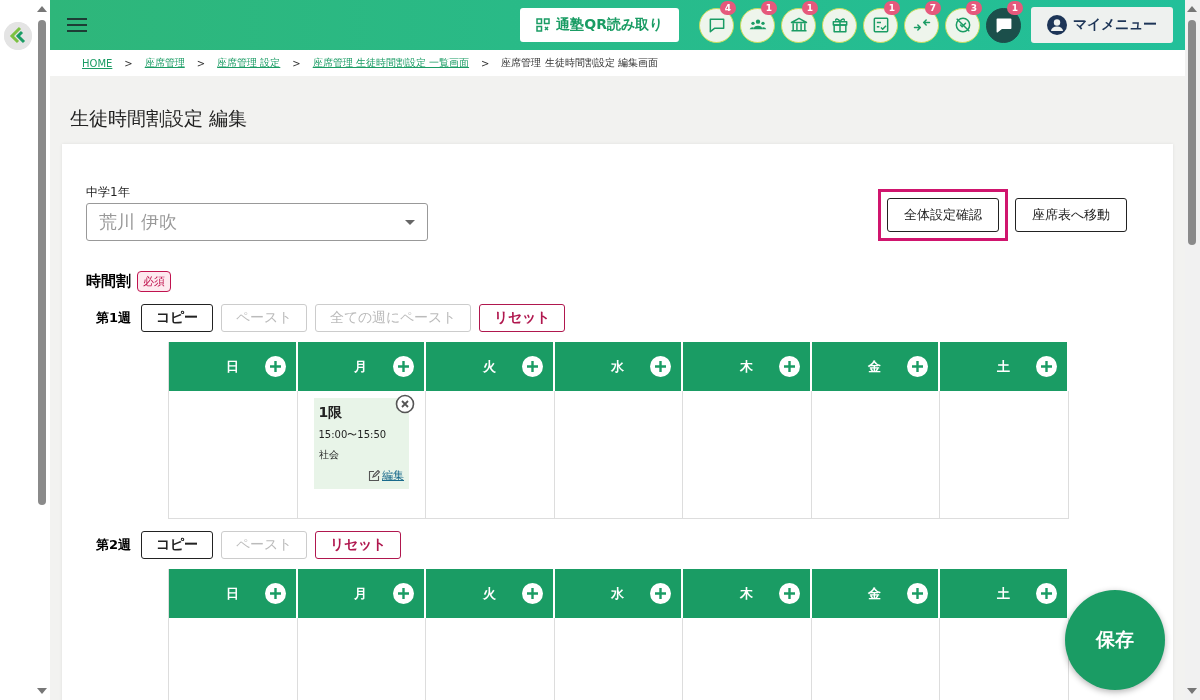 The width and height of the screenshot is (1200, 700). I want to click on edit-link: 編集, so click(393, 475).